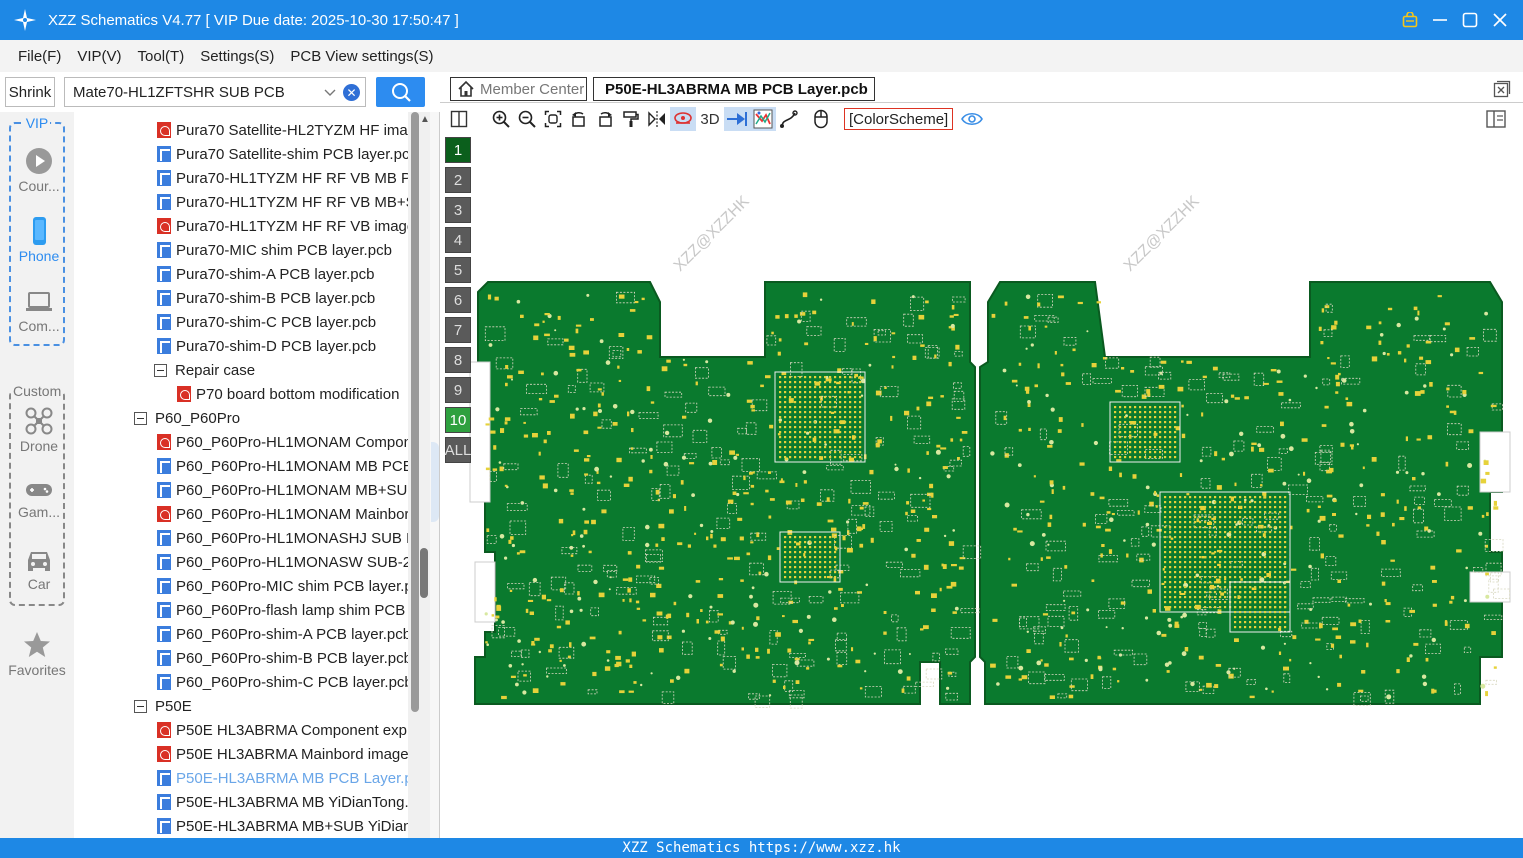 This screenshot has height=858, width=1523. Describe the element at coordinates (1502, 89) in the screenshot. I see `close-tabs-icon` at that location.